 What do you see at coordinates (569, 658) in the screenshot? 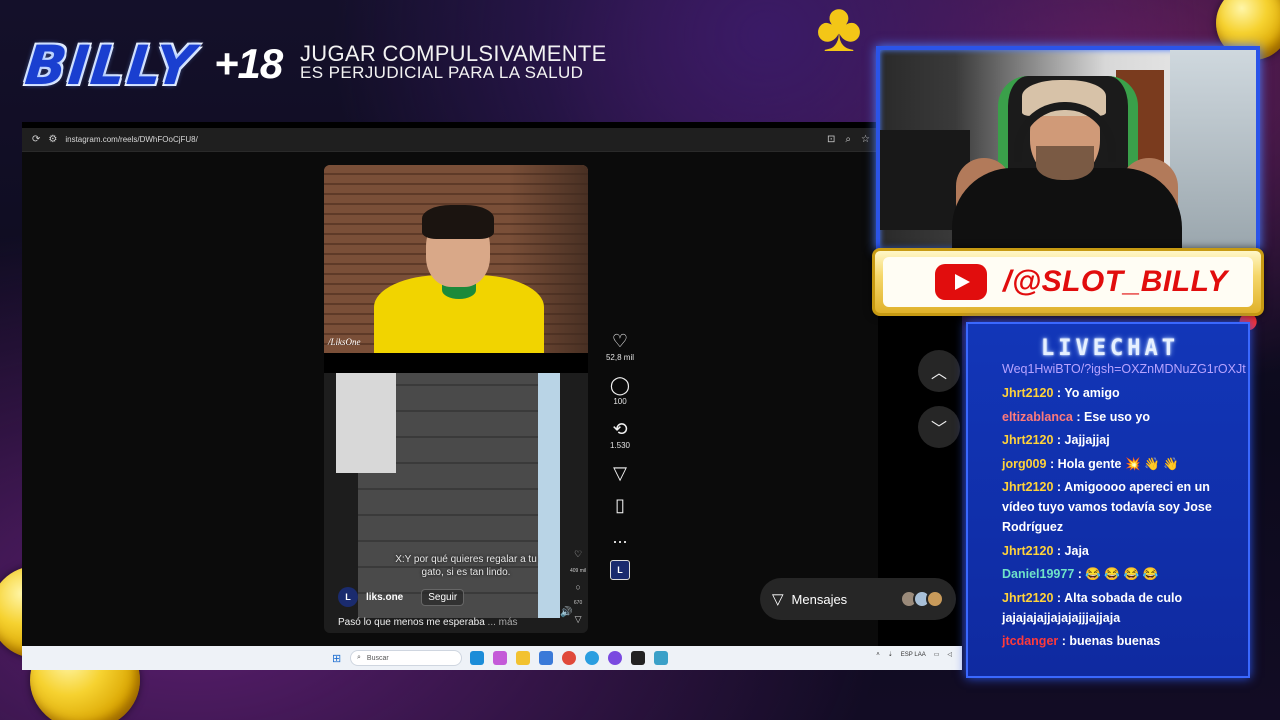
I see `chrome-icon` at bounding box center [569, 658].